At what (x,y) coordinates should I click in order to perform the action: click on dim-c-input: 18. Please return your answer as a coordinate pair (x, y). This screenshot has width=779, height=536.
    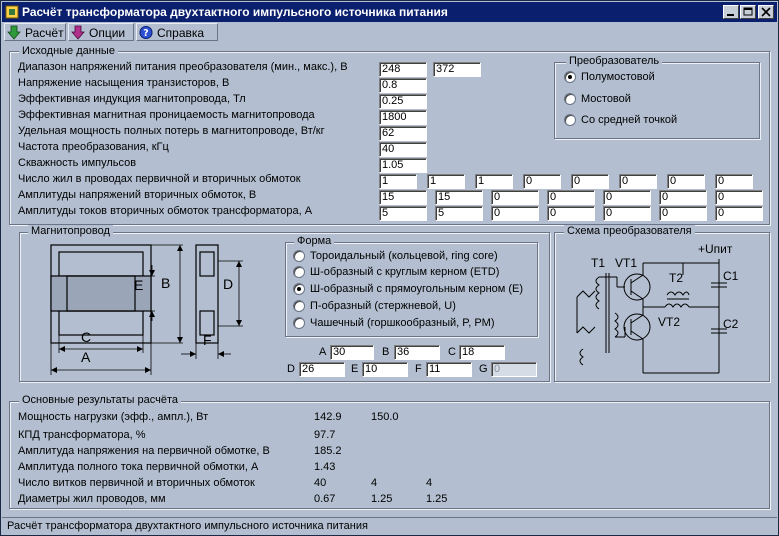
    Looking at the image, I should click on (482, 352).